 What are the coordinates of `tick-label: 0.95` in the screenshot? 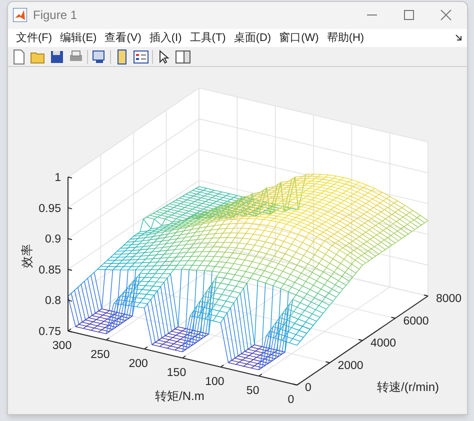 It's located at (49, 208).